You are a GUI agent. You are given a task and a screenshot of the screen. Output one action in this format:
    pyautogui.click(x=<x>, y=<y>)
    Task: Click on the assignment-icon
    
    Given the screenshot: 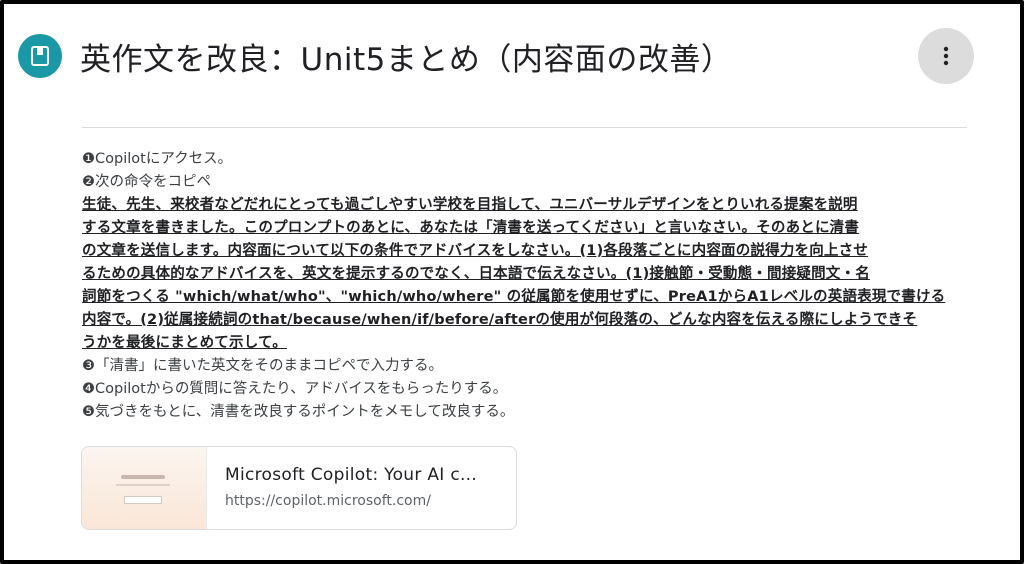 What is the action you would take?
    pyautogui.click(x=40, y=56)
    